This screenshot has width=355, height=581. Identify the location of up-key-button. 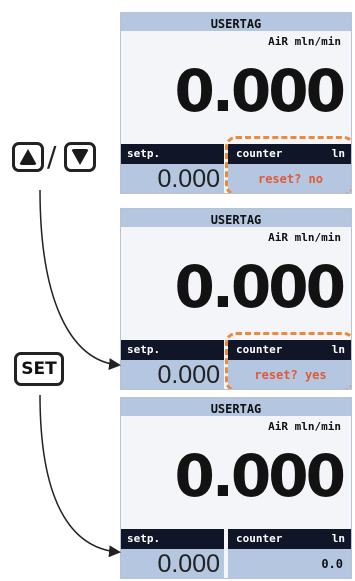
(28, 157).